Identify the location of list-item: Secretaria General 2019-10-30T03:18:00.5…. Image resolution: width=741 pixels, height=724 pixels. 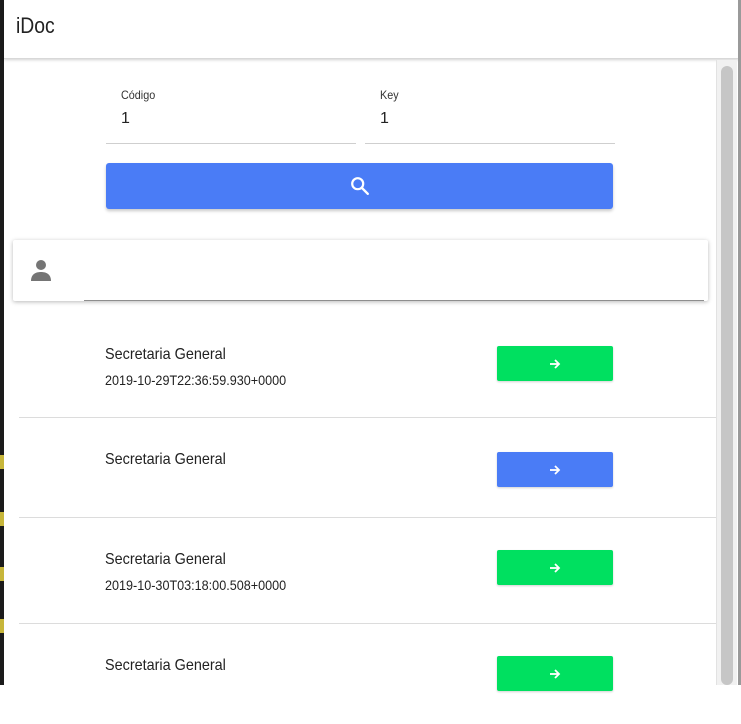
(367, 571).